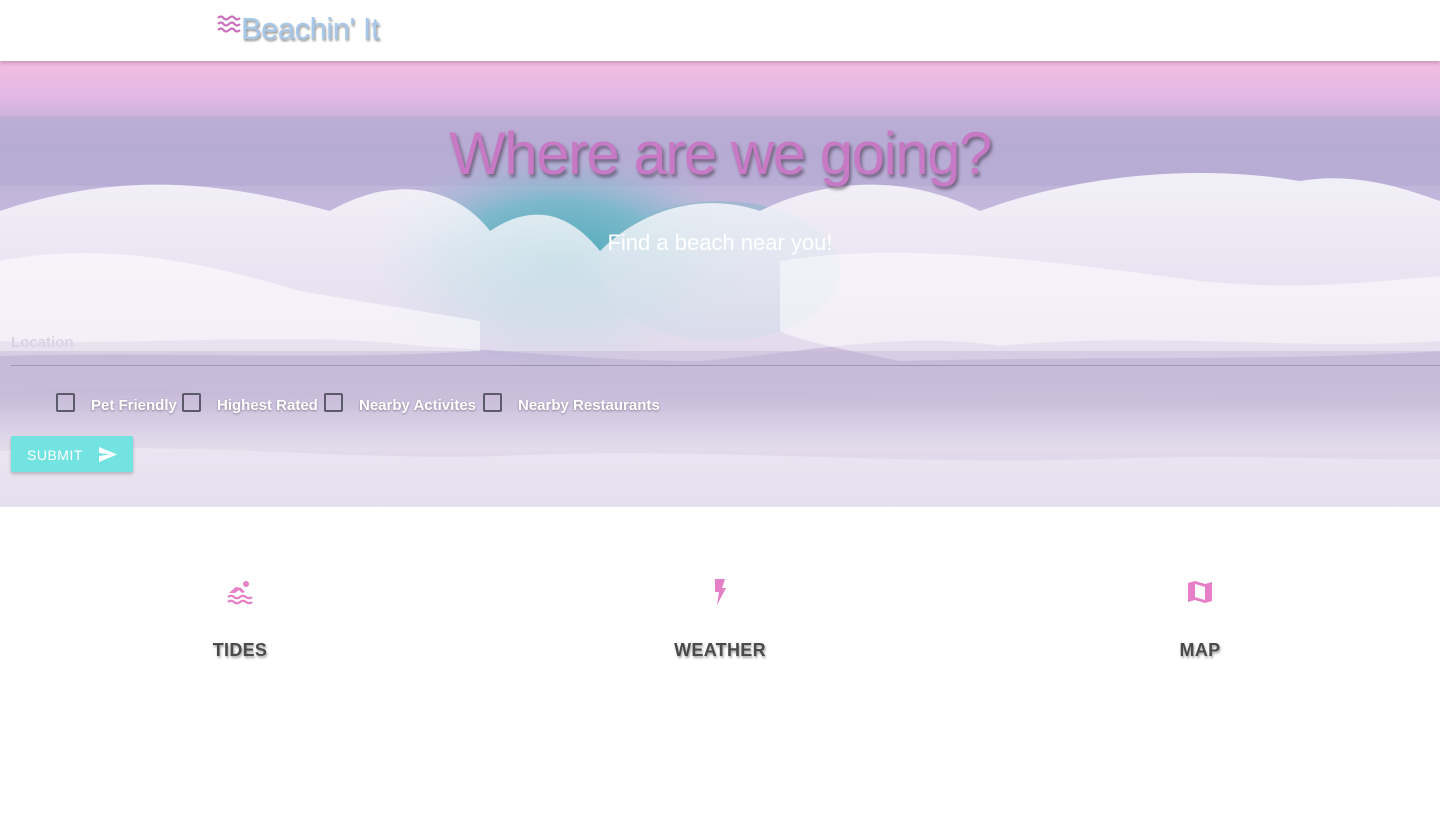 The image size is (1440, 818). I want to click on brand-text: Beachin' It, so click(310, 28).